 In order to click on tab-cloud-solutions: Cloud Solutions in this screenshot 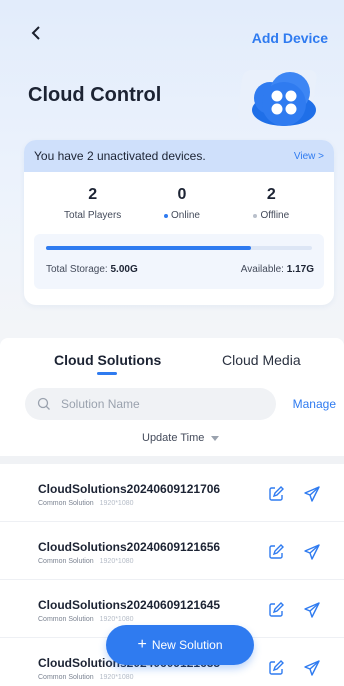, I will do `click(107, 360)`.